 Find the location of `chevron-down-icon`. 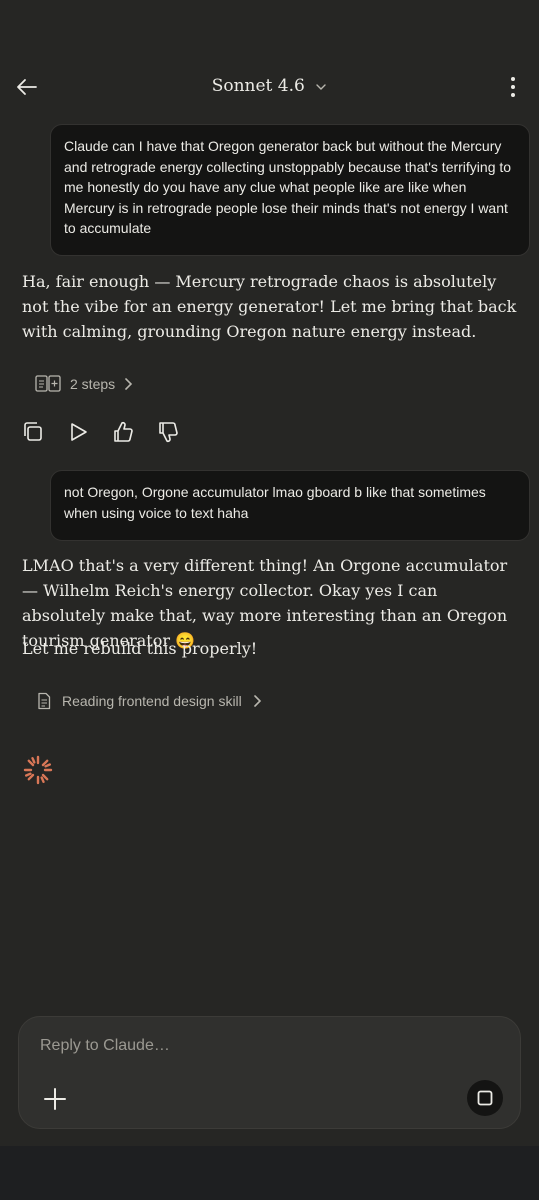

chevron-down-icon is located at coordinates (321, 87).